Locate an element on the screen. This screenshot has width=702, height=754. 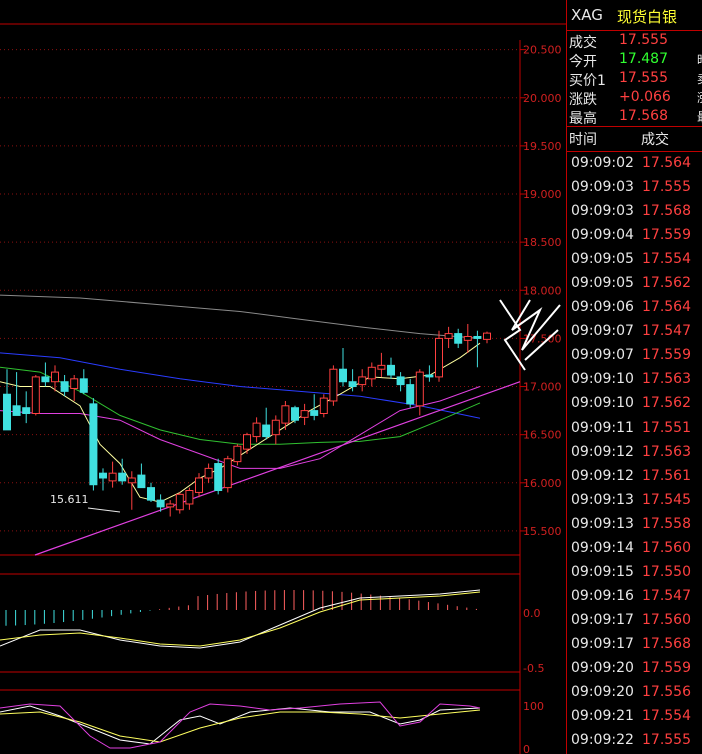
quote-label: 涨跌 is located at coordinates (583, 100).